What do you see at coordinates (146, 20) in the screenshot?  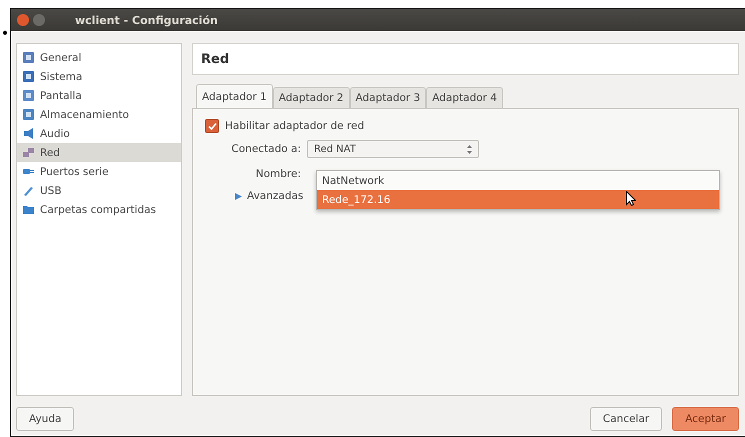 I see `window-title: wclient - Configuración` at bounding box center [146, 20].